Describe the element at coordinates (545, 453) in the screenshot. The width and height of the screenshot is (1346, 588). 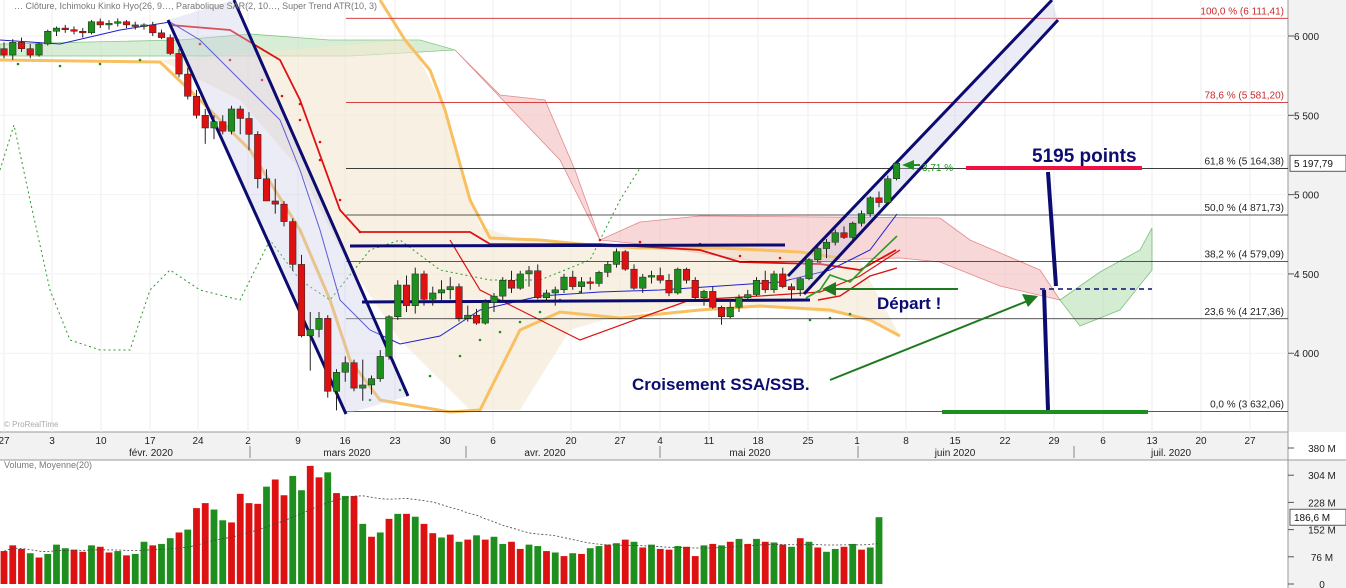
I see `month-label: avr. 2020` at that location.